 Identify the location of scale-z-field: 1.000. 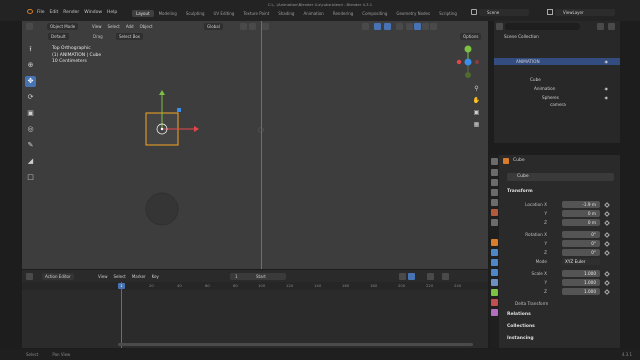
(581, 291).